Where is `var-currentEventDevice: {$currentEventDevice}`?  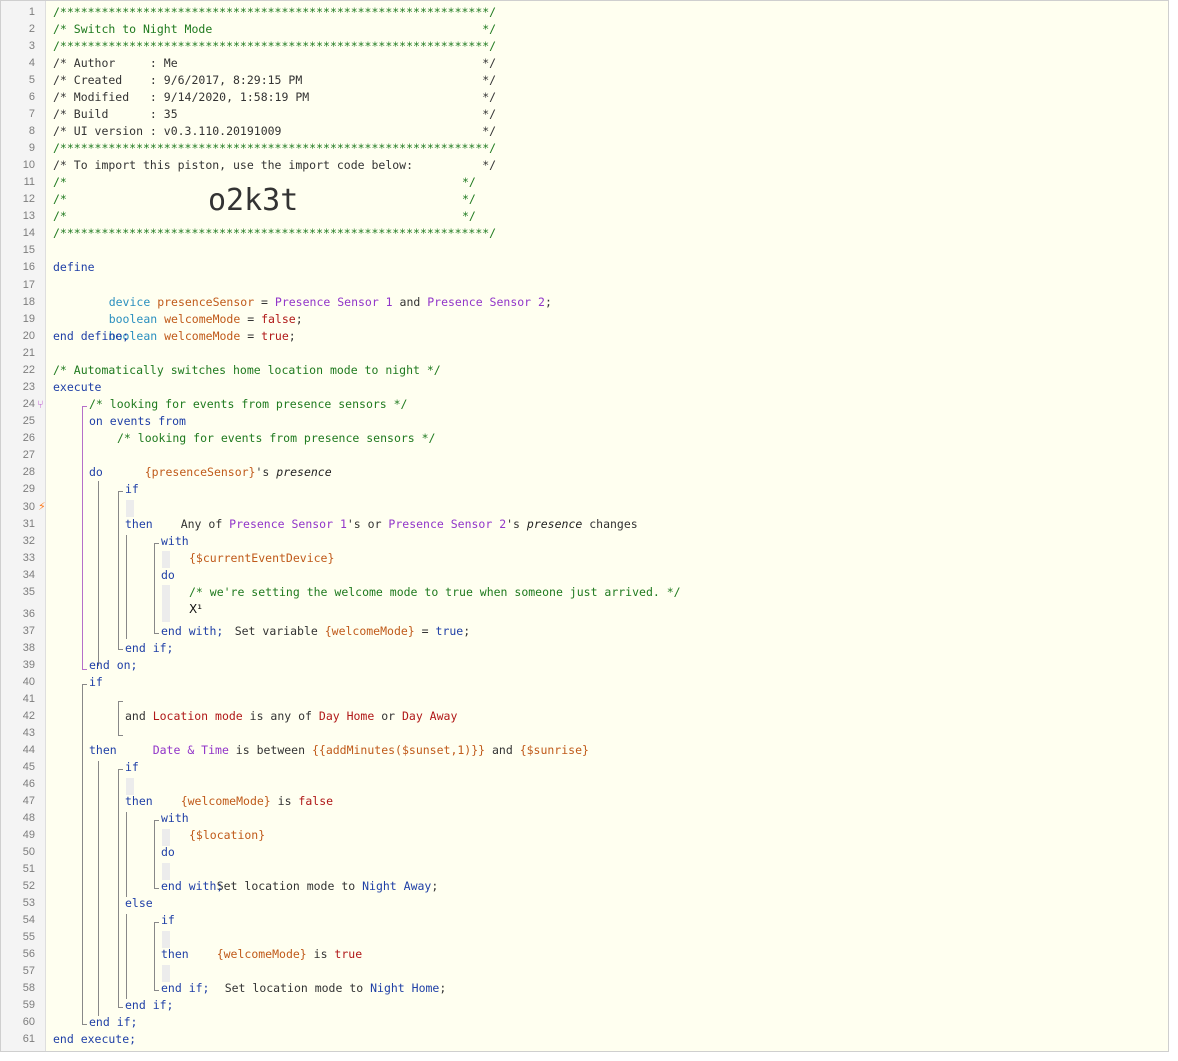
var-currentEventDevice: {$currentEventDevice} is located at coordinates (261, 558).